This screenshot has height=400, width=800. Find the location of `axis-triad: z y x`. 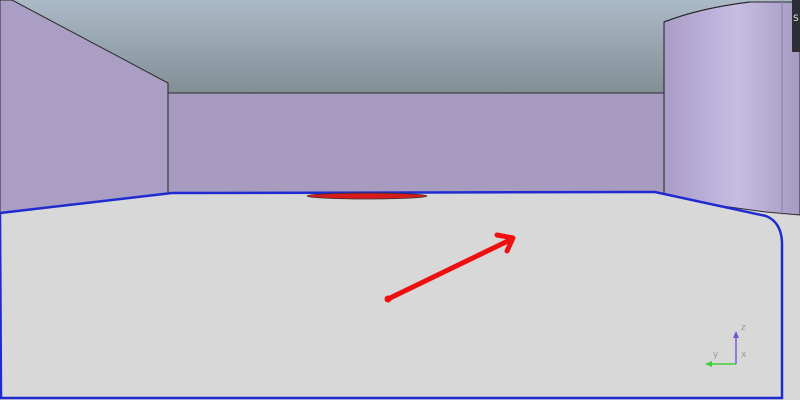

axis-triad: z y x is located at coordinates (730, 346).